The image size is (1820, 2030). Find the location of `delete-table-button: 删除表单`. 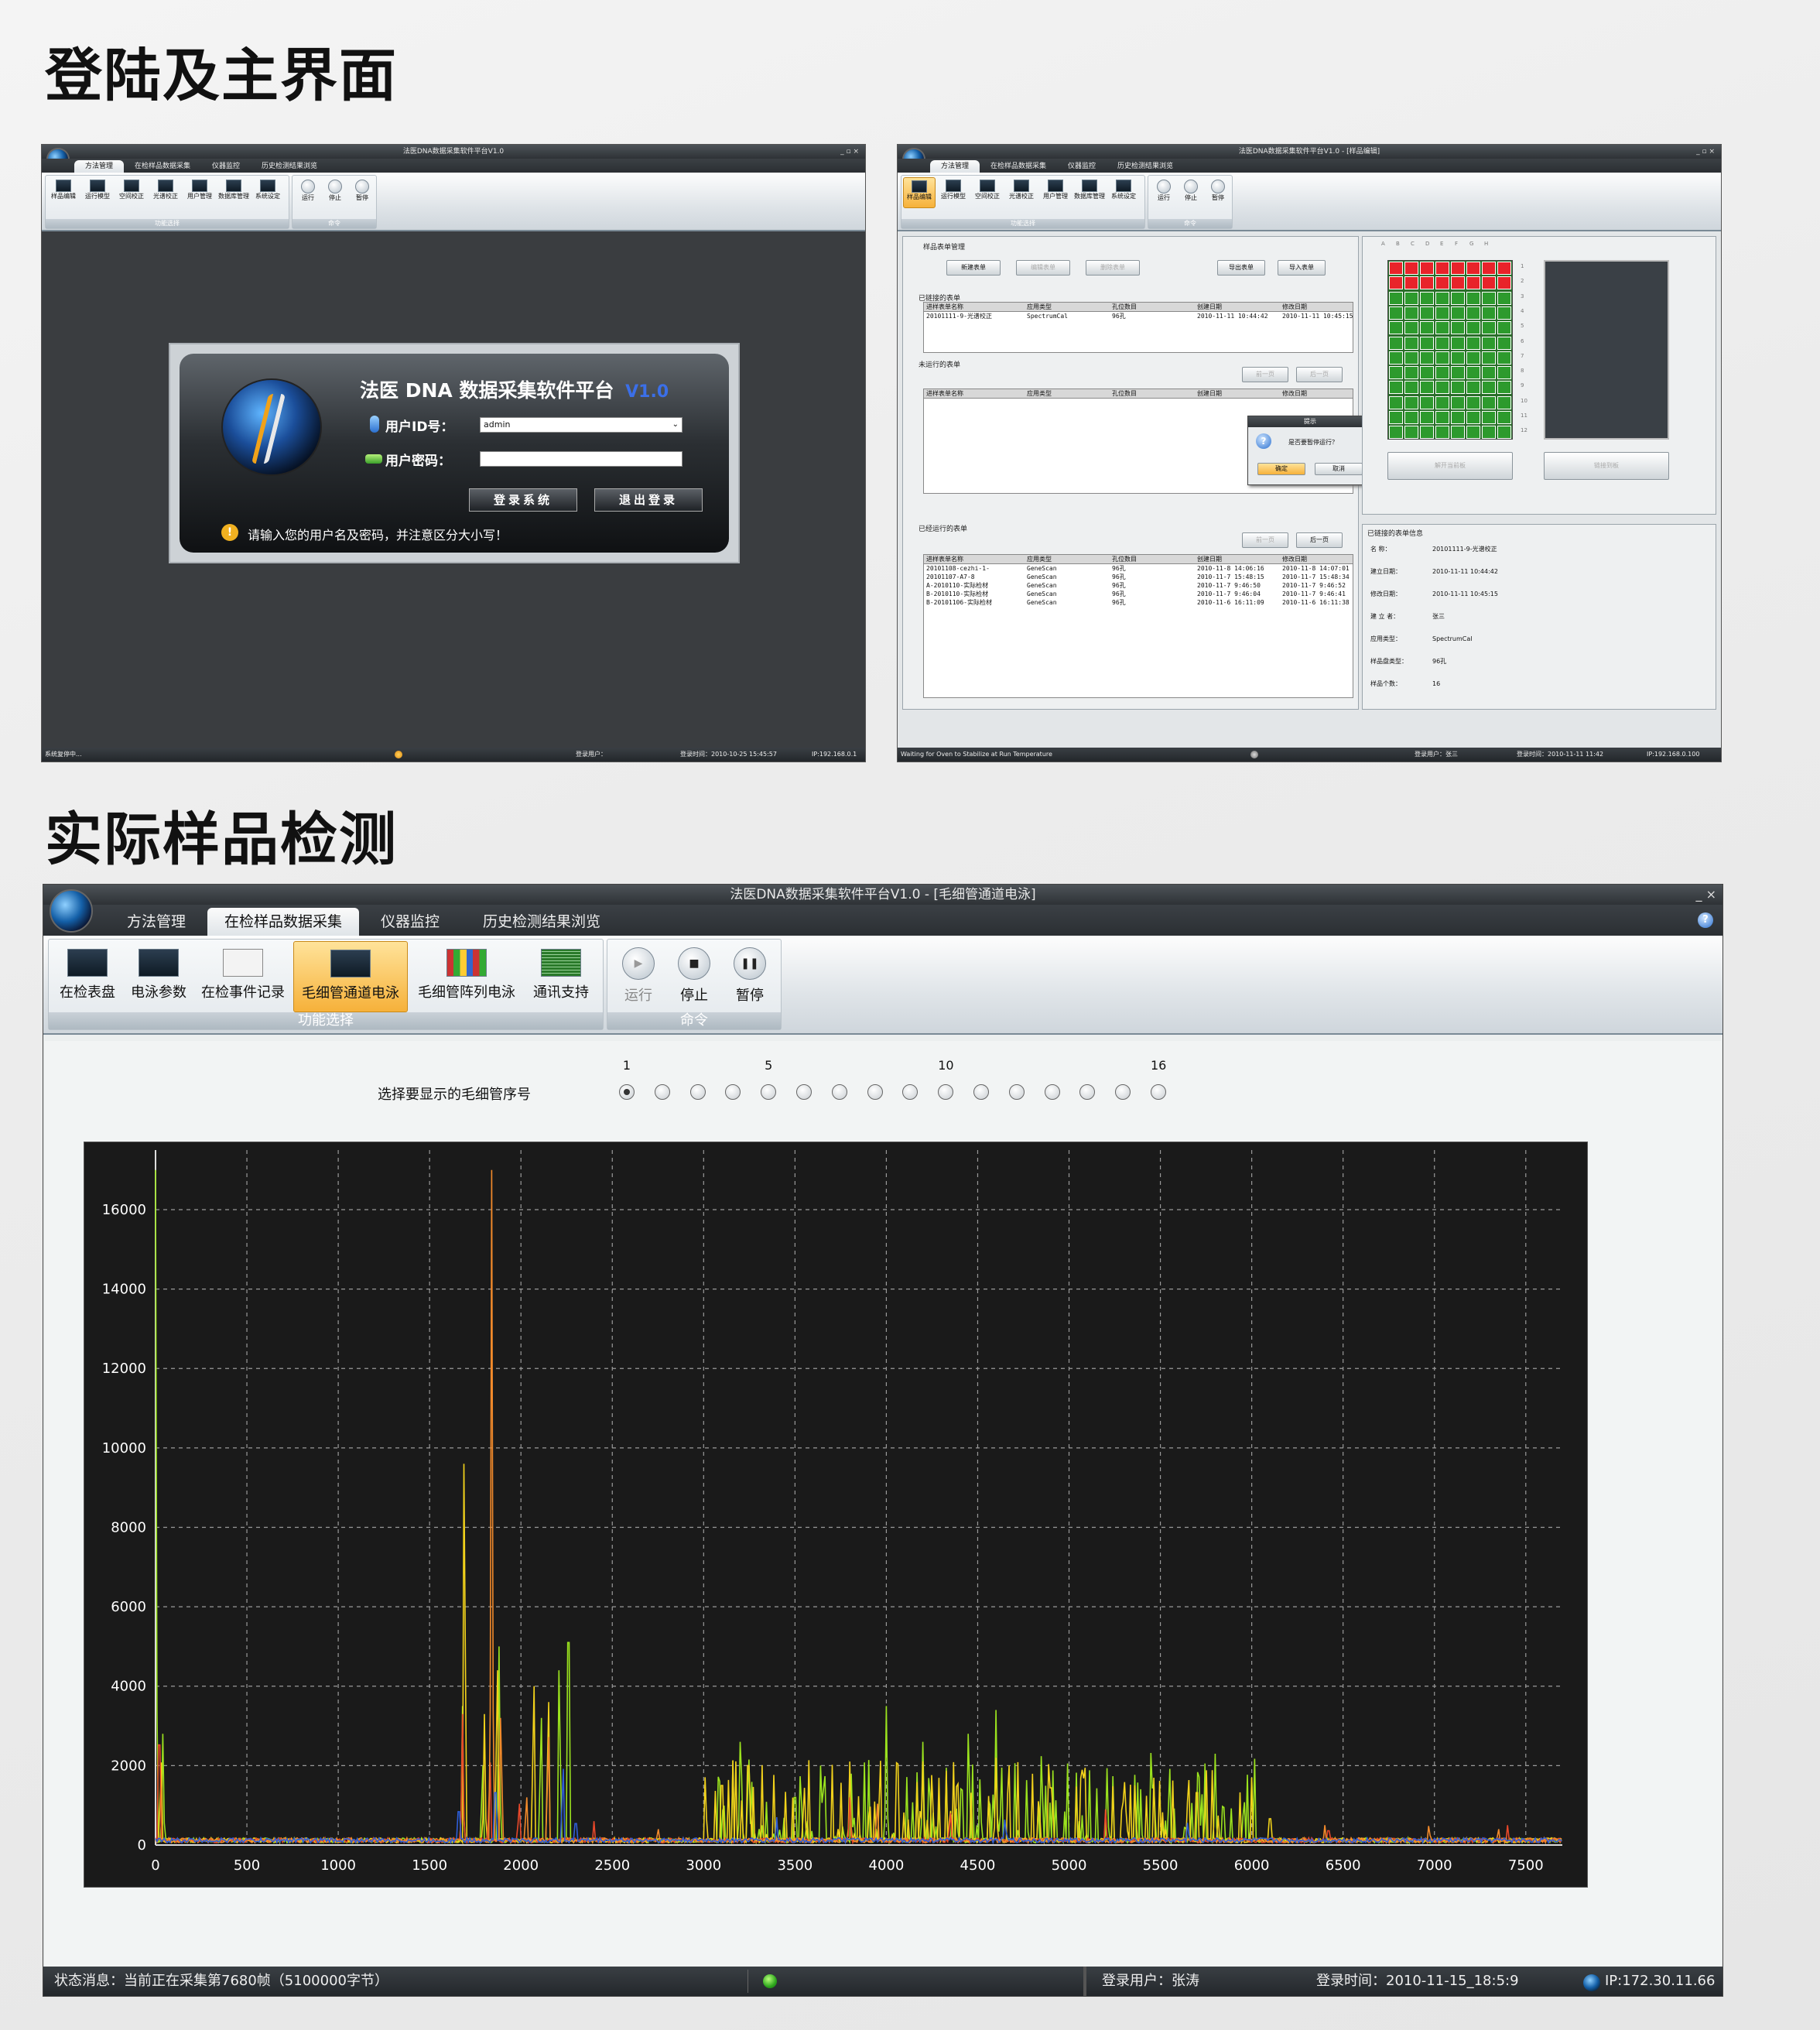

delete-table-button: 删除表单 is located at coordinates (1113, 268).